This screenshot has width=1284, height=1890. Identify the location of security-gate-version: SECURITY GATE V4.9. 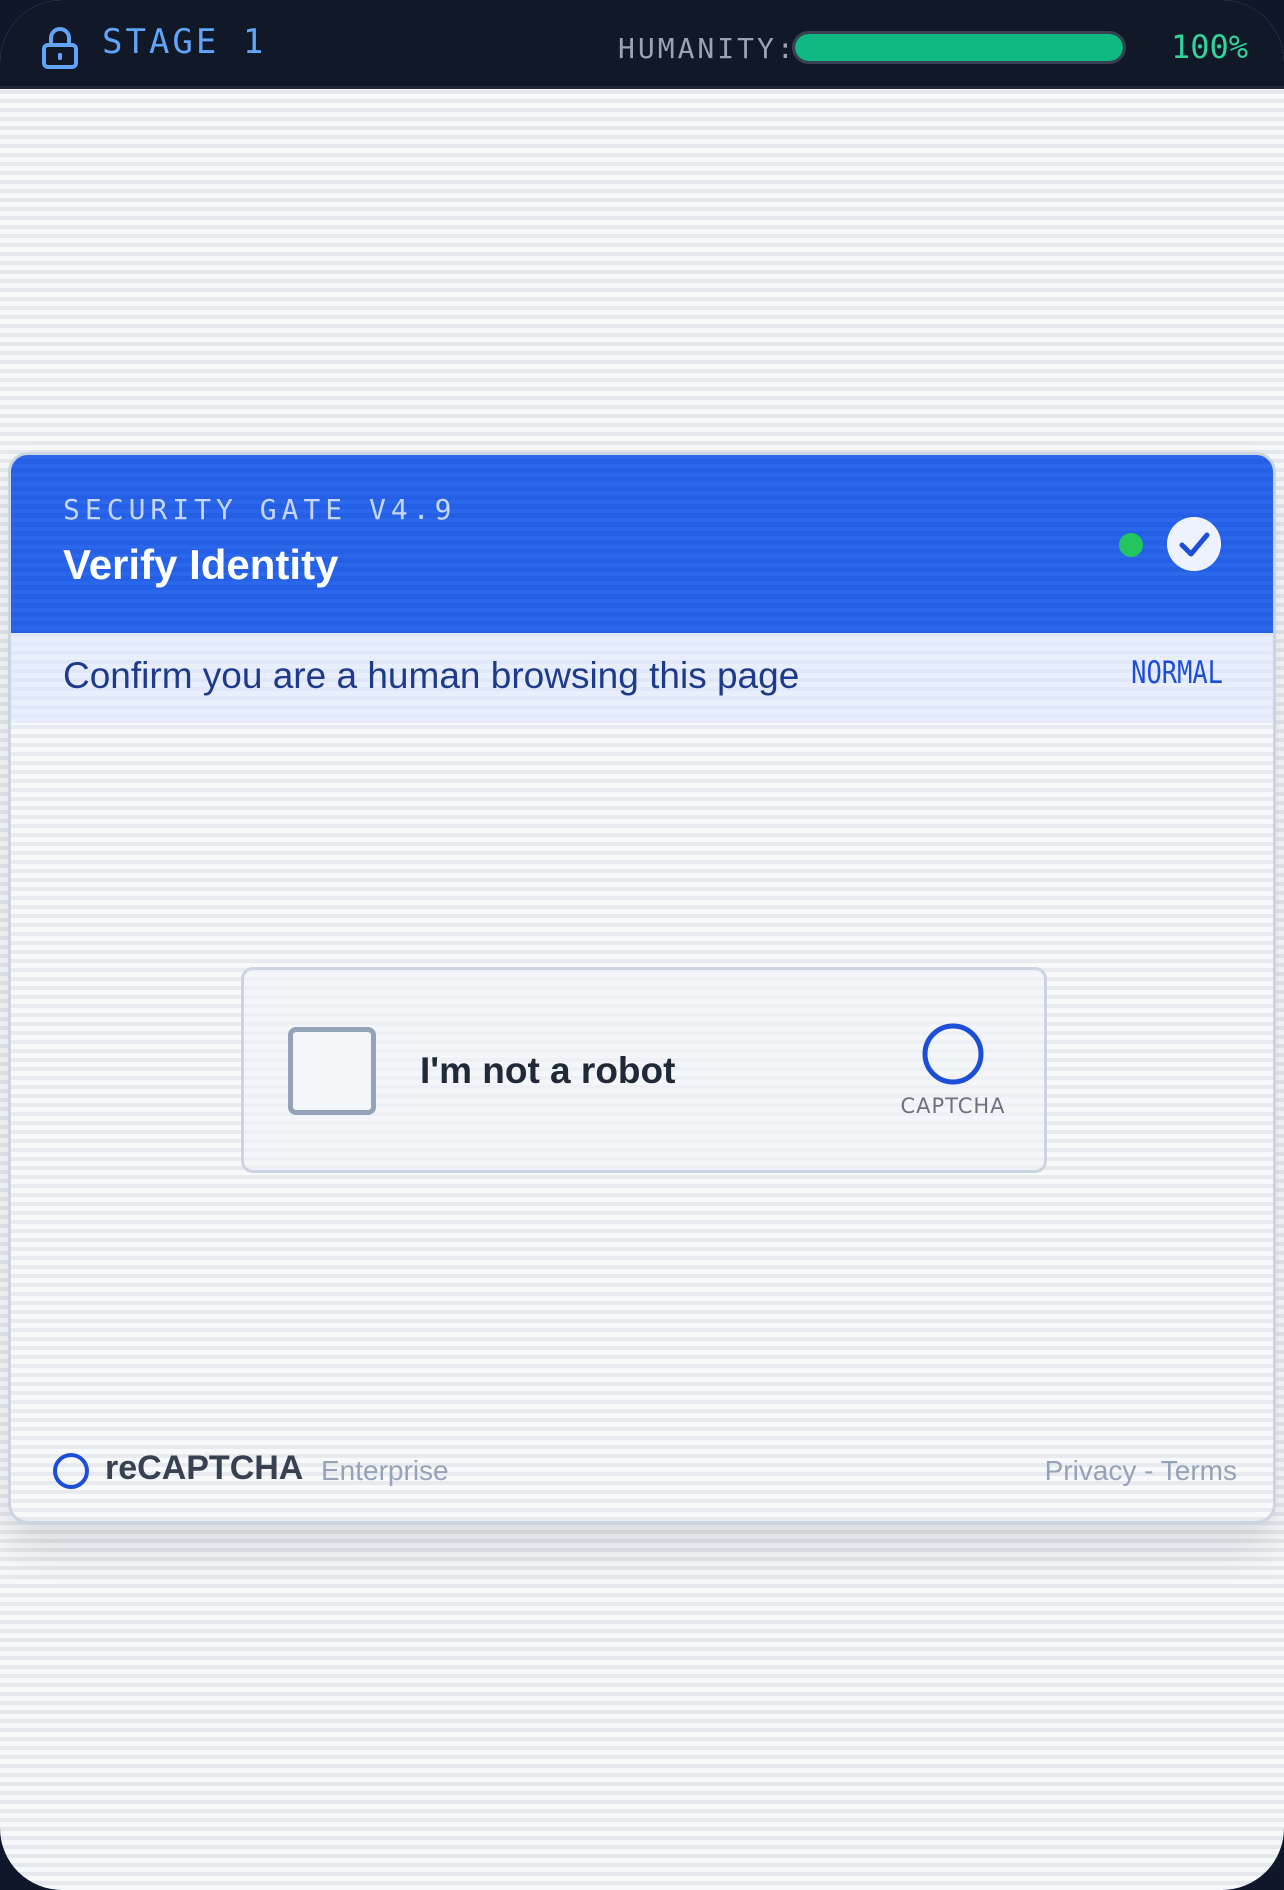
(260, 509).